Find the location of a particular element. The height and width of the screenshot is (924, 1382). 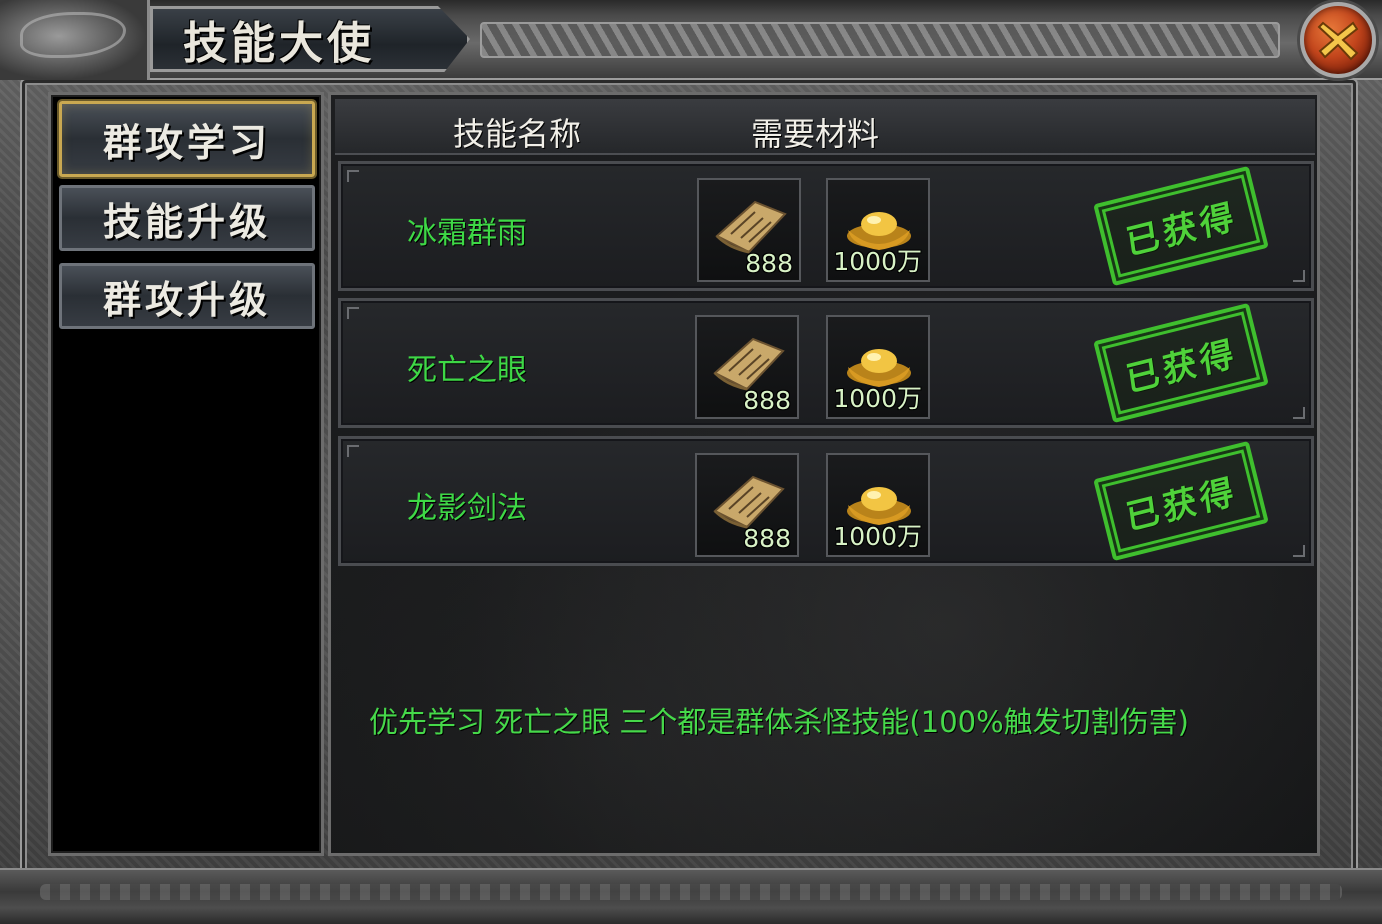

tab-group-attack-learn: 群攻学习 is located at coordinates (187, 139).